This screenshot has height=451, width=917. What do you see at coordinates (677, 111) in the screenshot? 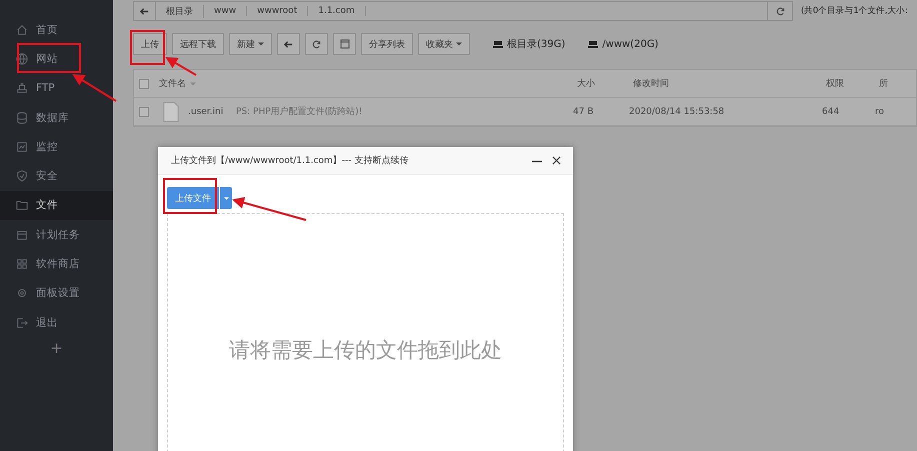
I see `table-cell-text: 2020/08/14 15:53:58` at bounding box center [677, 111].